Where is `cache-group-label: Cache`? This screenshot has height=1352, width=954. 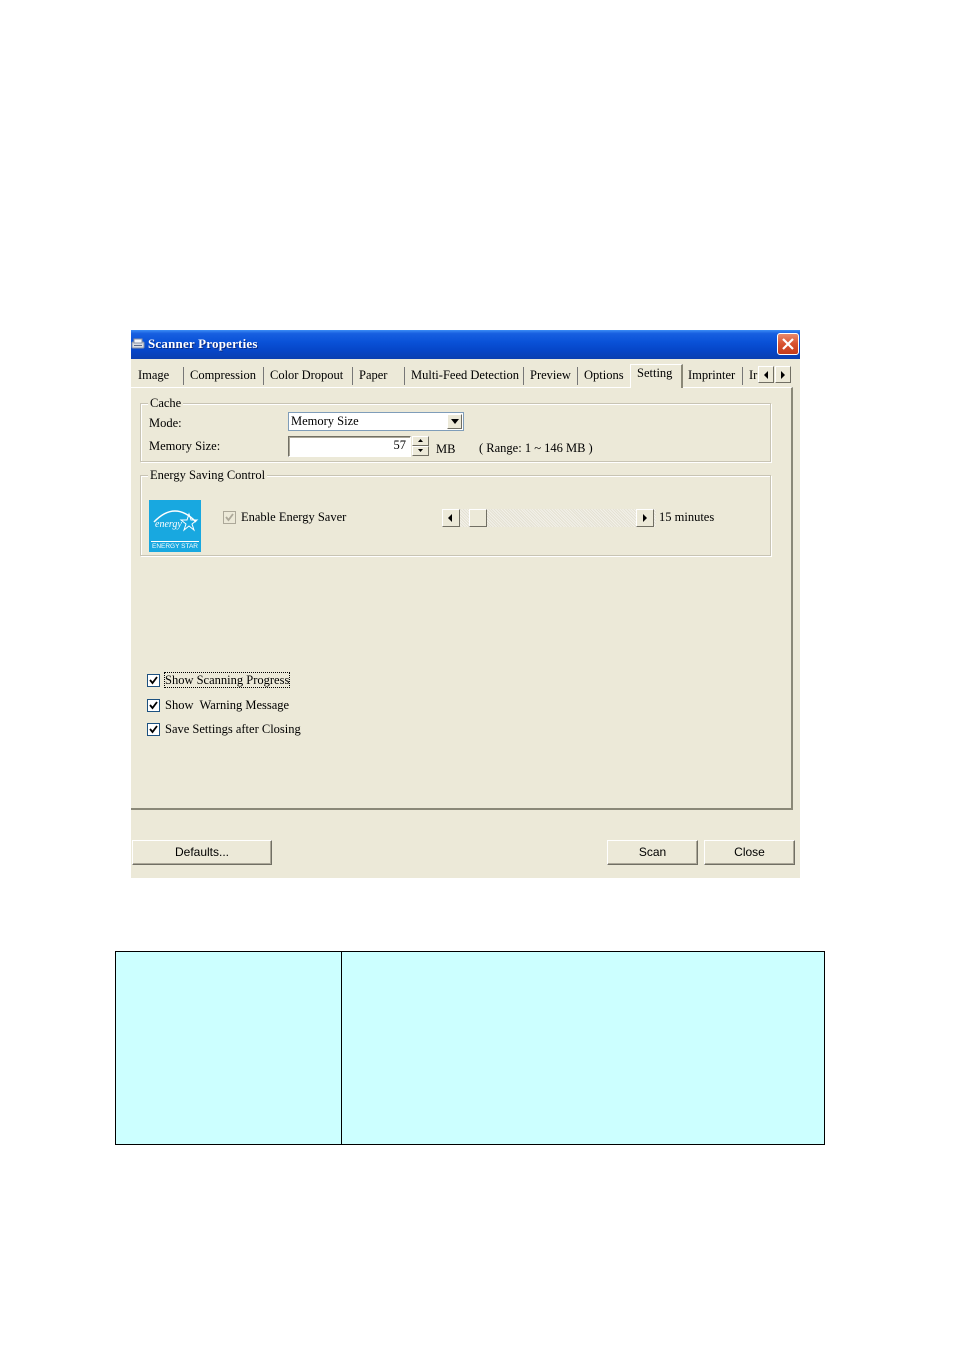 cache-group-label: Cache is located at coordinates (166, 403).